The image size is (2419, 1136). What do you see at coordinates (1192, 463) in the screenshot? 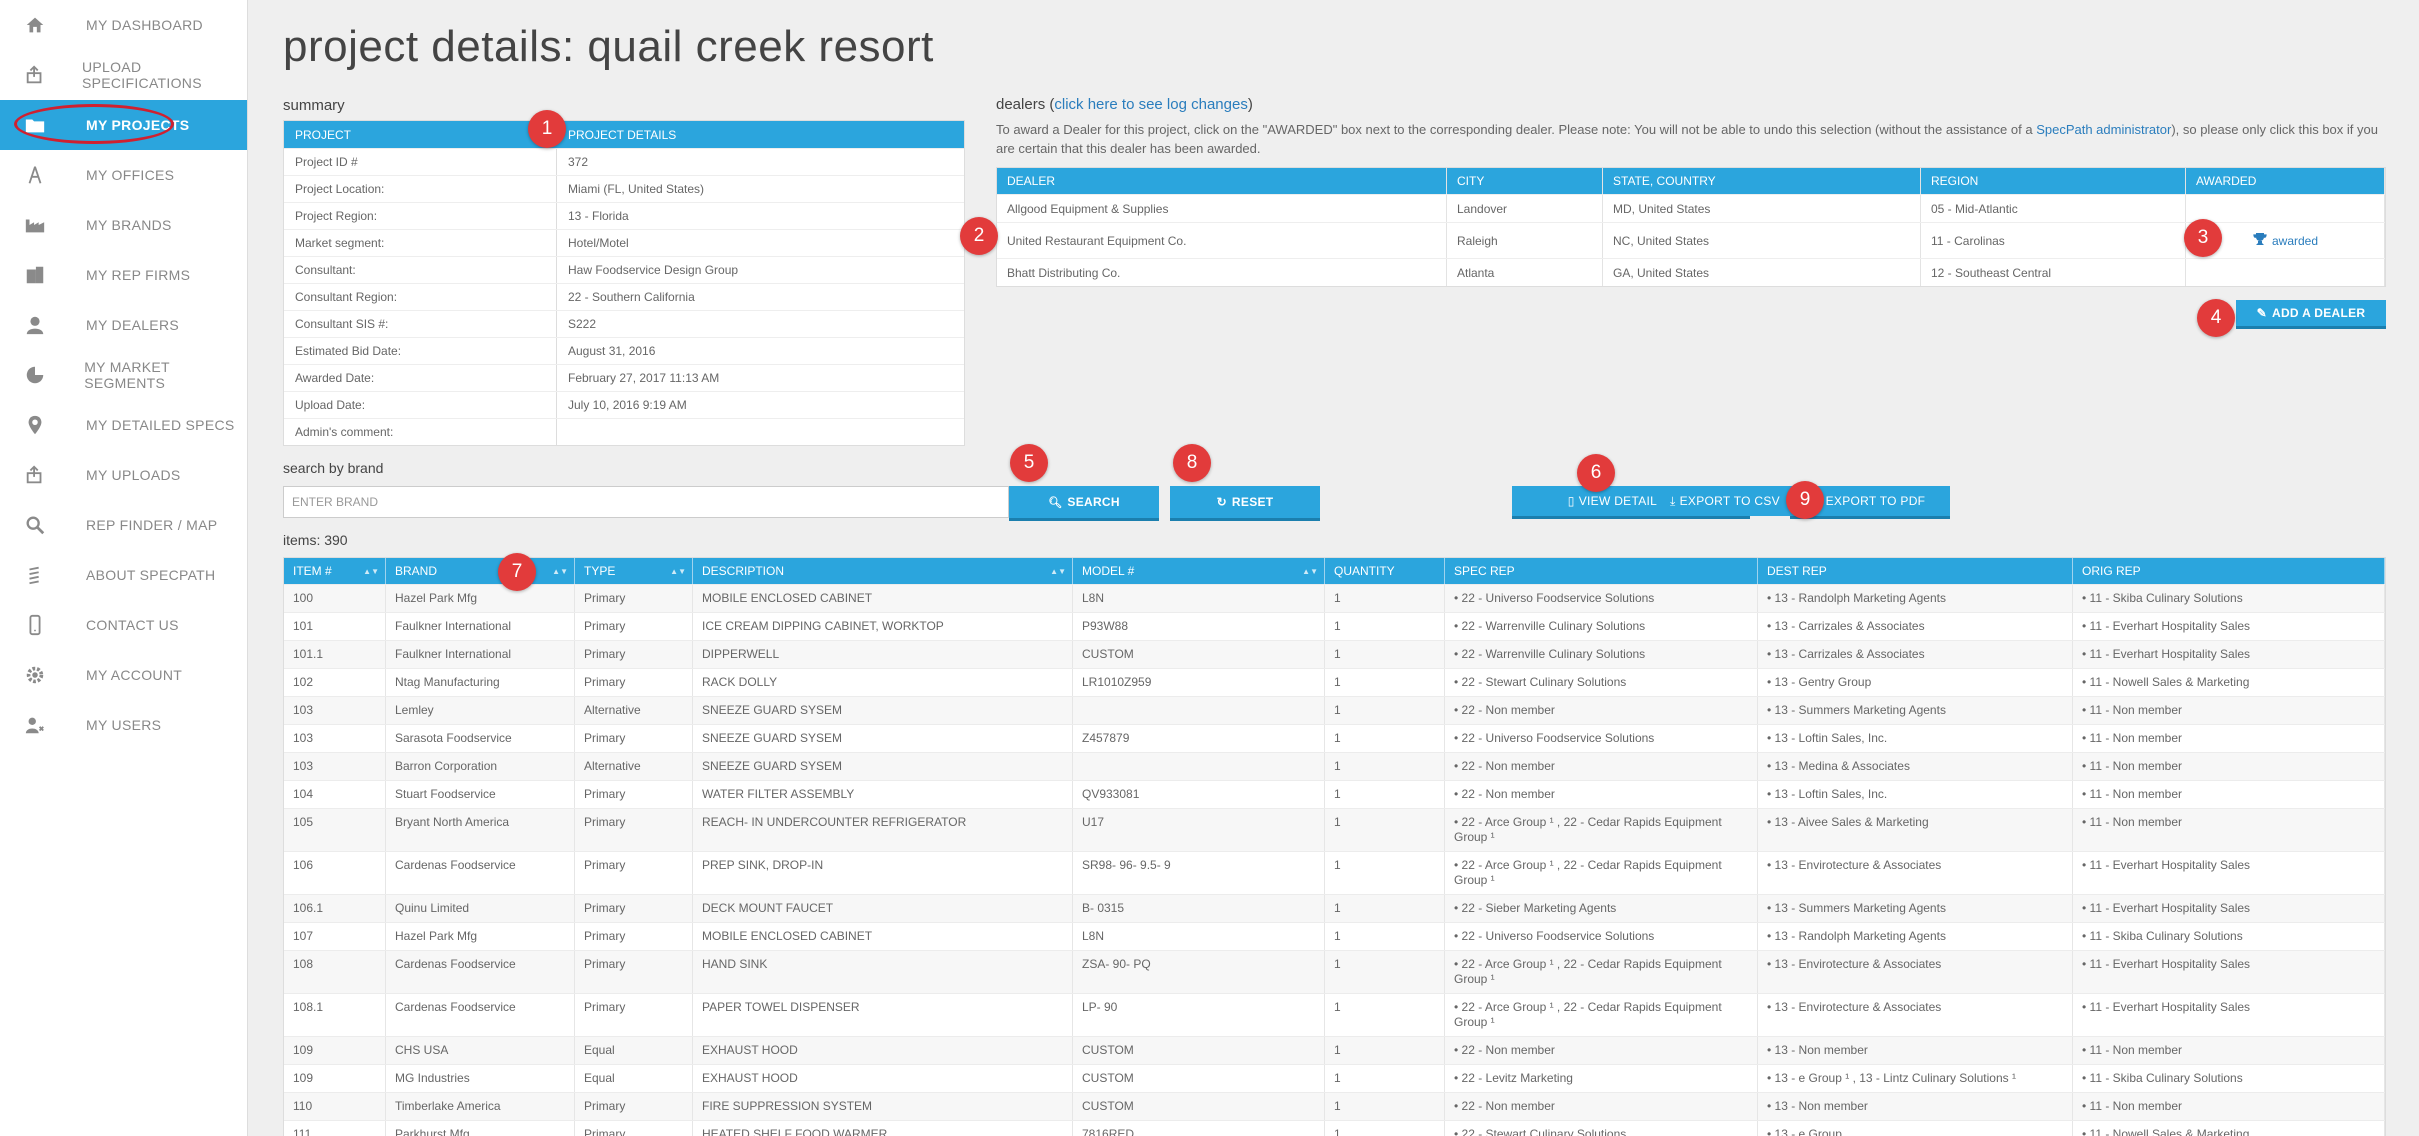
I see `callout-badge-6-reset: 8` at bounding box center [1192, 463].